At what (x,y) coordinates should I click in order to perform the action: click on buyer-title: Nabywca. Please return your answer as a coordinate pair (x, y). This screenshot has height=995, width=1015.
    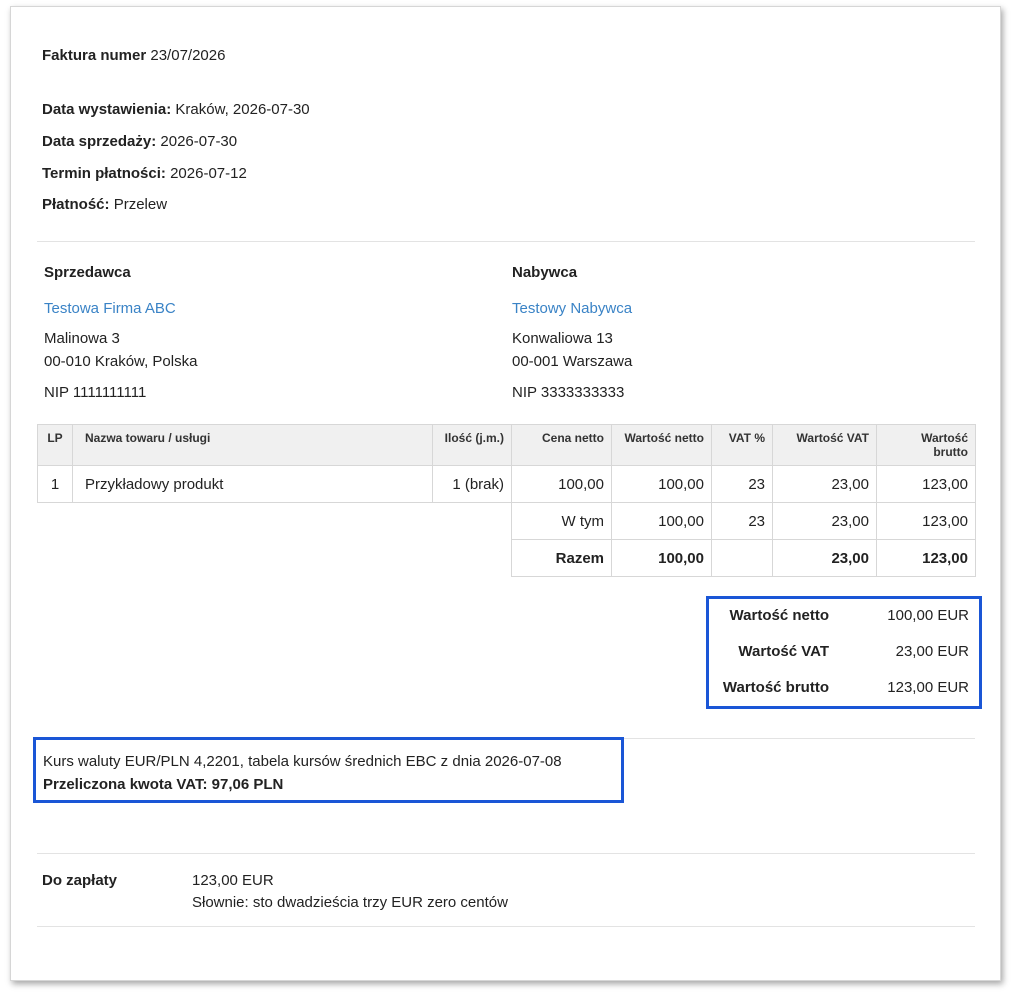
    Looking at the image, I should click on (545, 272).